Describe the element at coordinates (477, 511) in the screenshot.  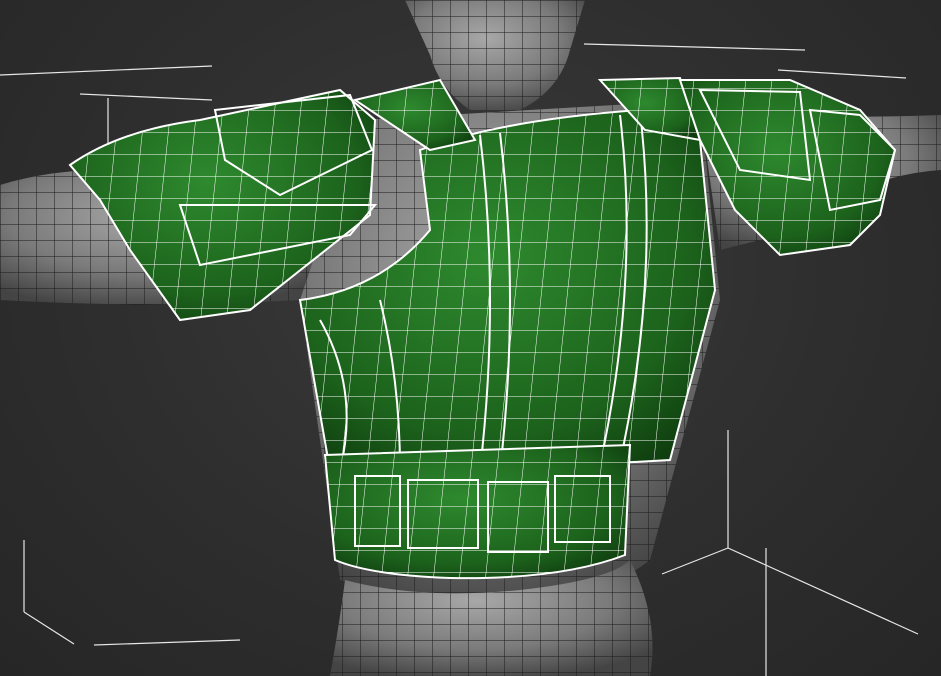
I see `vest-belt` at that location.